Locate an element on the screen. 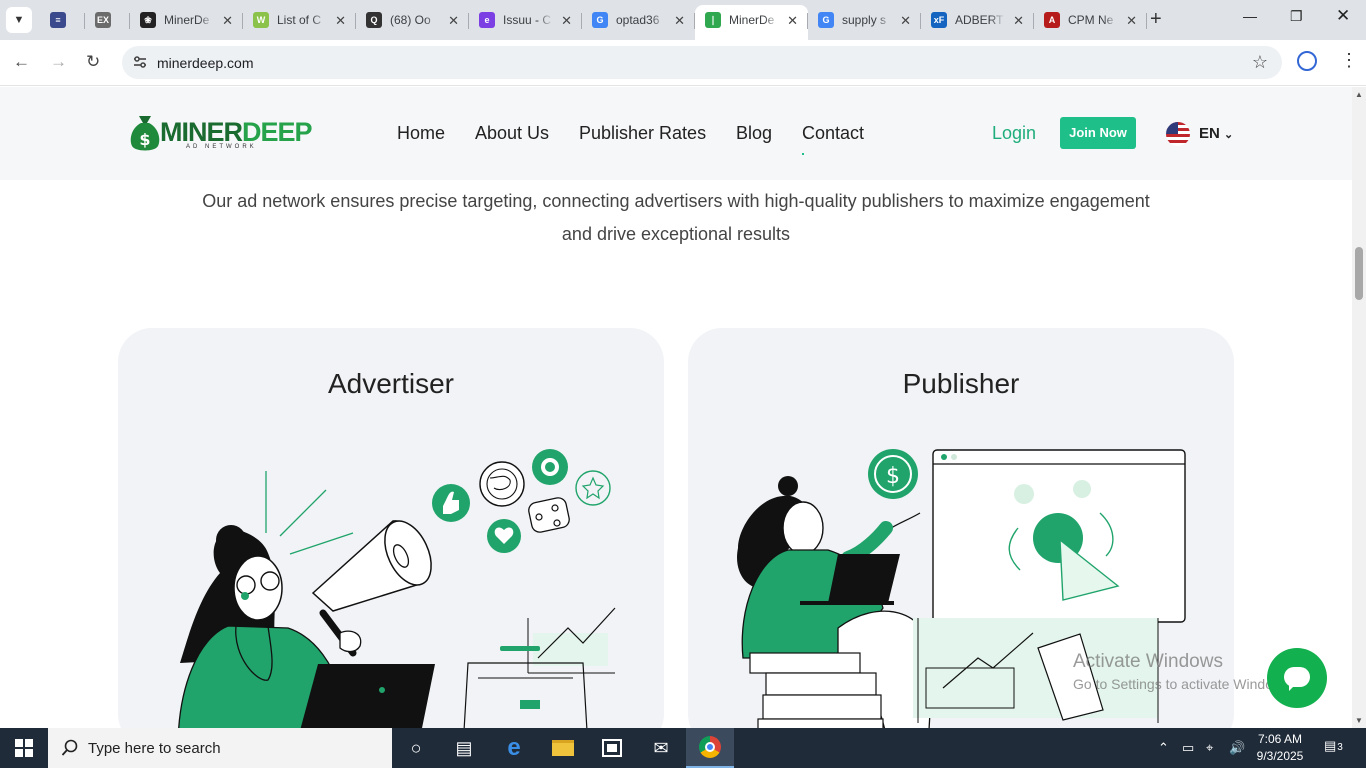 This screenshot has width=1366, height=768. close-window-button: ✕ is located at coordinates (1343, 16).